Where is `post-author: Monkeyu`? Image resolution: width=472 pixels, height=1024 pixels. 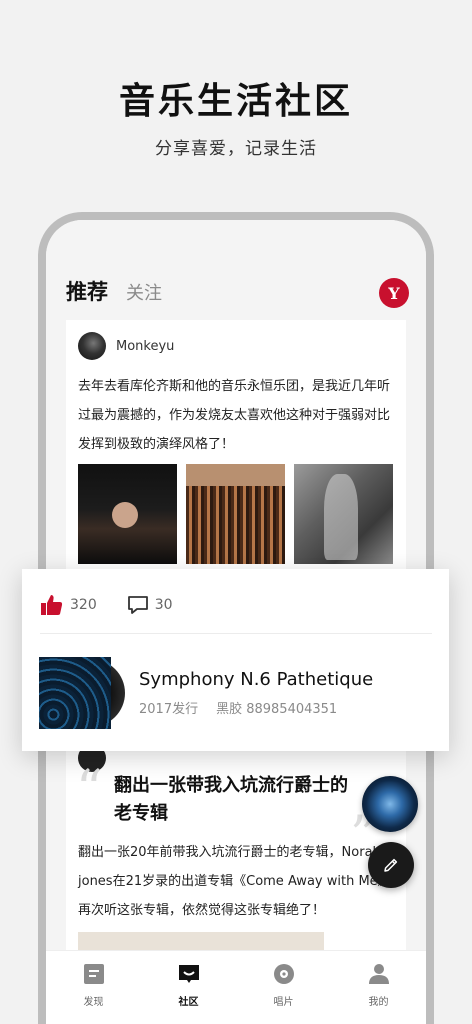
post-author: Monkeyu is located at coordinates (126, 346).